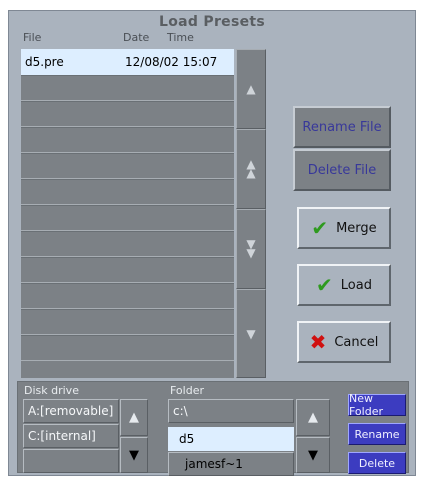 The height and width of the screenshot is (477, 422). What do you see at coordinates (212, 22) in the screenshot?
I see `dialog-title: Load Presets` at bounding box center [212, 22].